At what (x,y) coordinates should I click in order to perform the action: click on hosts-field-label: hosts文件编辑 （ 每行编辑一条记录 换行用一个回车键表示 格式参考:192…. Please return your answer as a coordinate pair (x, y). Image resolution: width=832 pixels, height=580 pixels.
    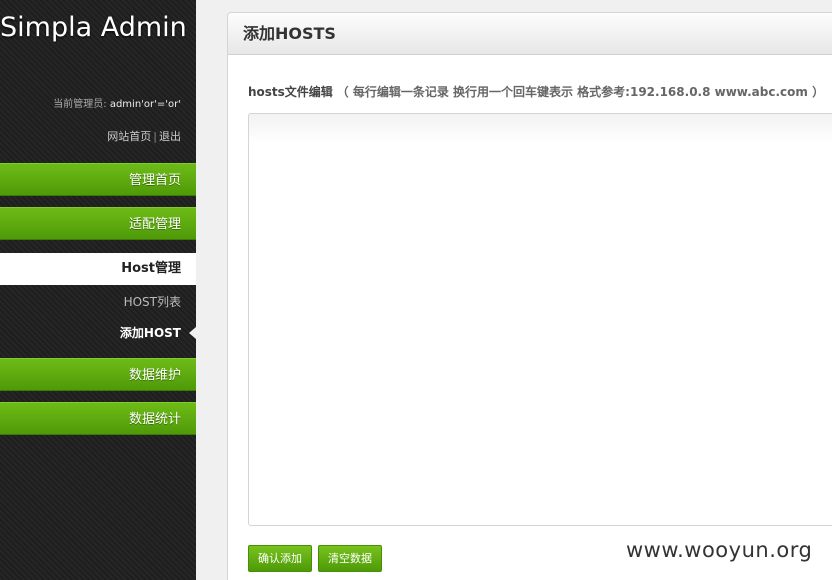
    Looking at the image, I should click on (536, 91).